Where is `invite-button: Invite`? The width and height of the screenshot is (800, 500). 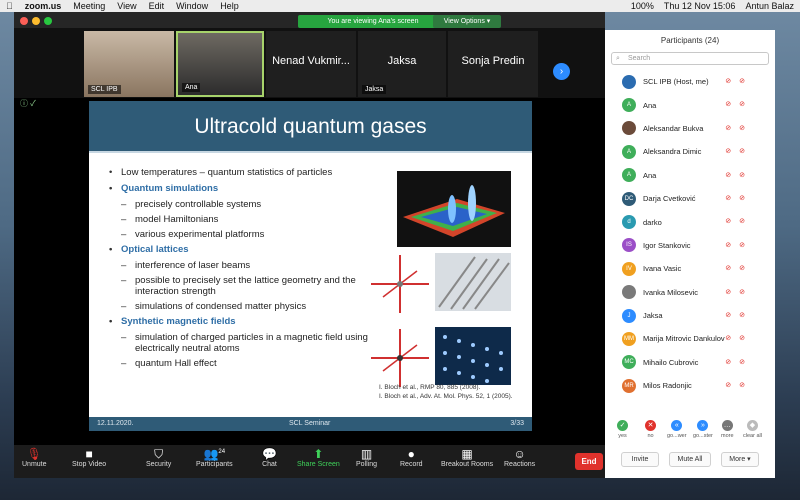
invite-button: Invite is located at coordinates (640, 459).